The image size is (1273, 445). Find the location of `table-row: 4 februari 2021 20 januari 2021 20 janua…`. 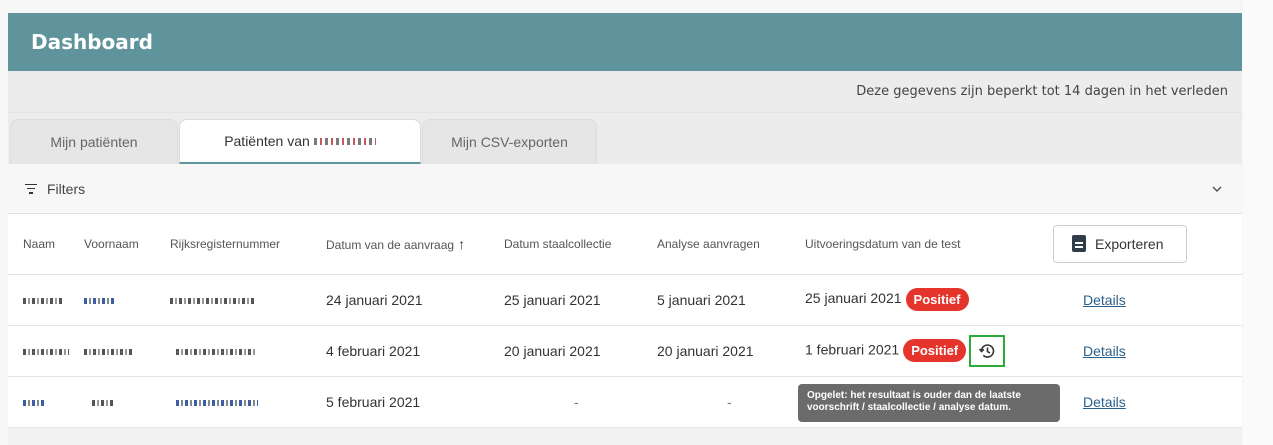

table-row: 4 februari 2021 20 januari 2021 20 janua… is located at coordinates (625, 350).